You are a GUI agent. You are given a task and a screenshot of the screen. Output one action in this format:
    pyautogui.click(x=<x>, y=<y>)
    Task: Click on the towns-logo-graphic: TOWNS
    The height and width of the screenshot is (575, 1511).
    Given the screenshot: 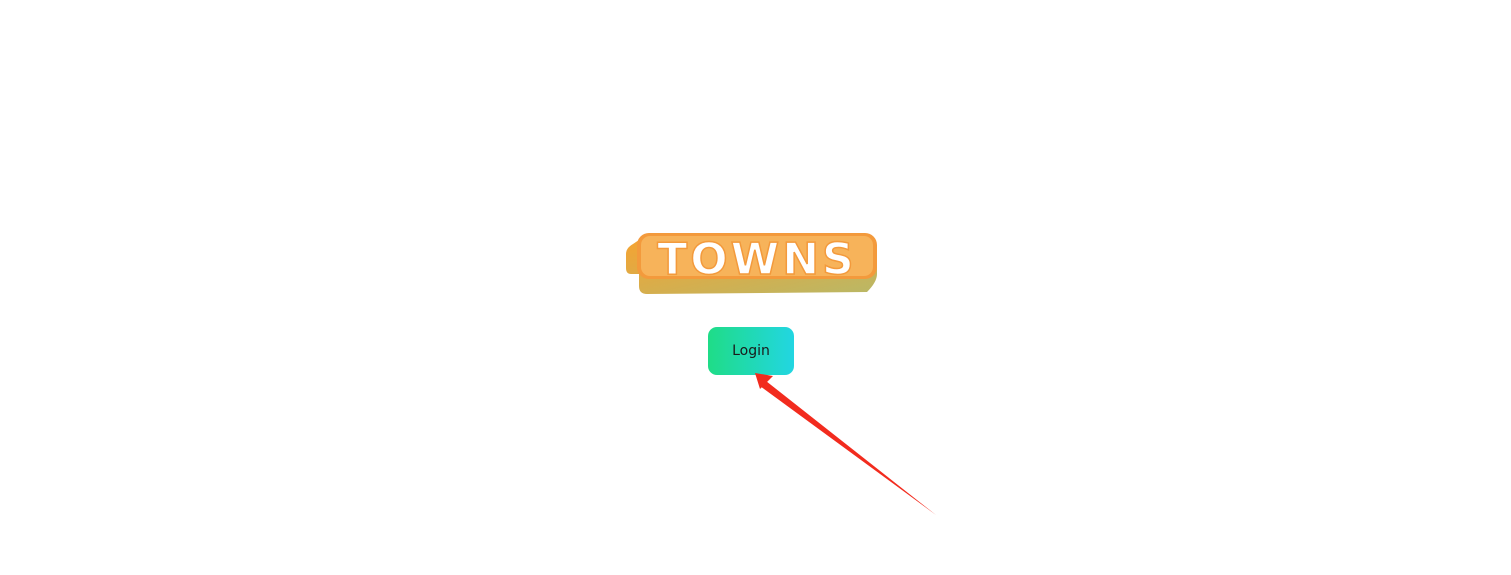 What is the action you would take?
    pyautogui.click(x=751, y=263)
    